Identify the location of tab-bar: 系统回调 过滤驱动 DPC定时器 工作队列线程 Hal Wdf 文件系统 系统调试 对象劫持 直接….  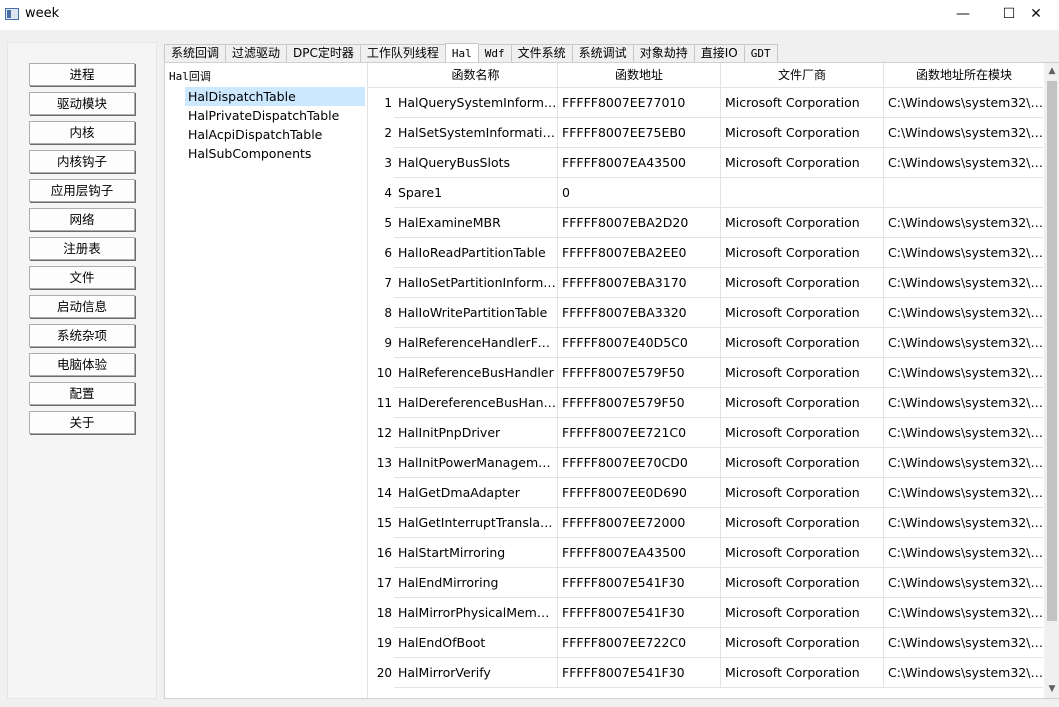
(471, 53).